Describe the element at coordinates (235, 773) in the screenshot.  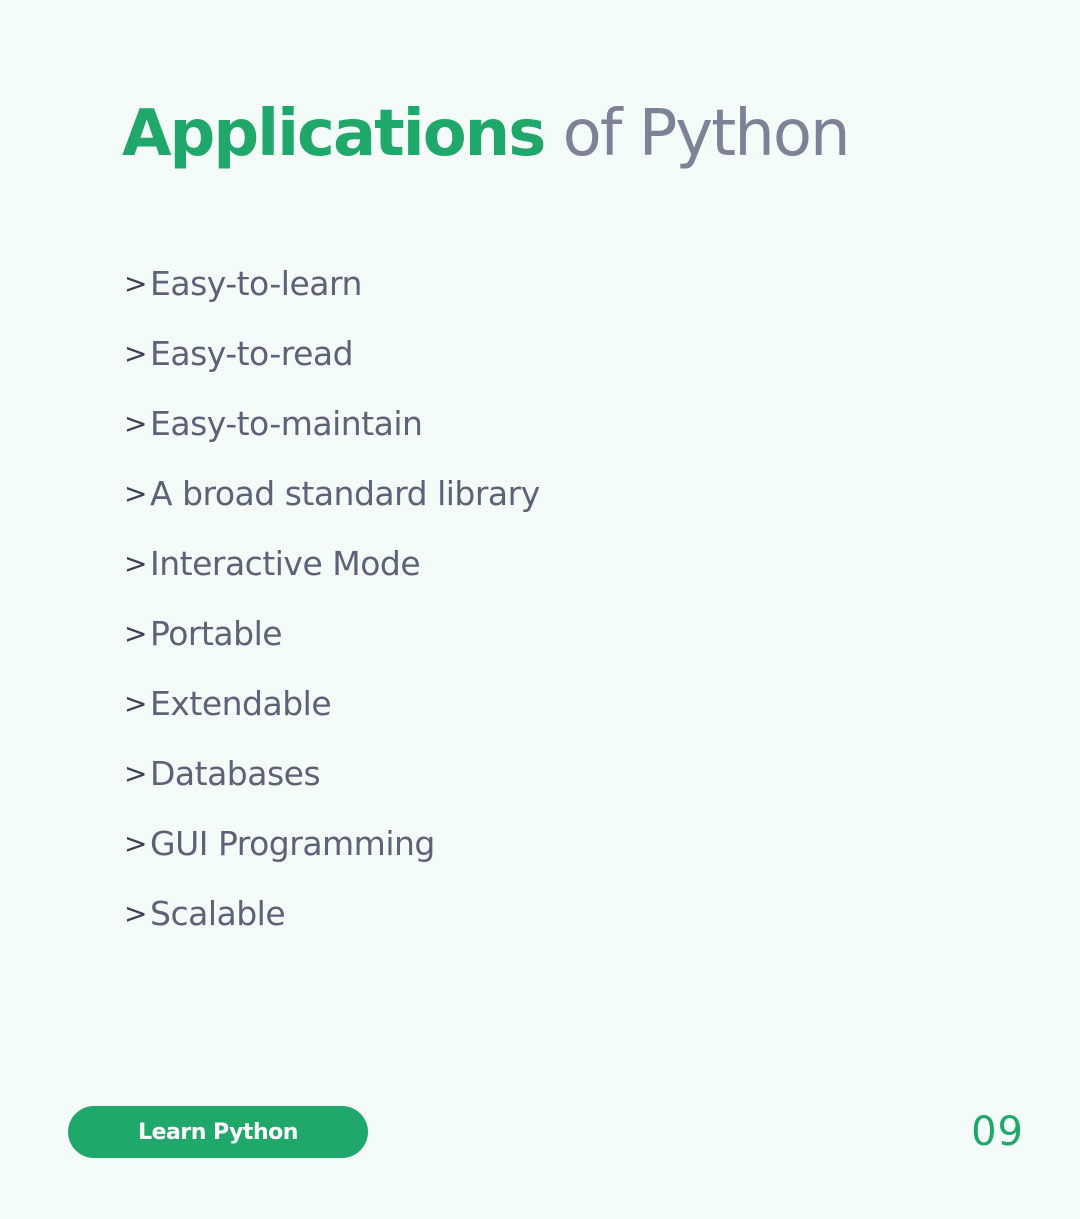
I see `feature-label: Databases` at that location.